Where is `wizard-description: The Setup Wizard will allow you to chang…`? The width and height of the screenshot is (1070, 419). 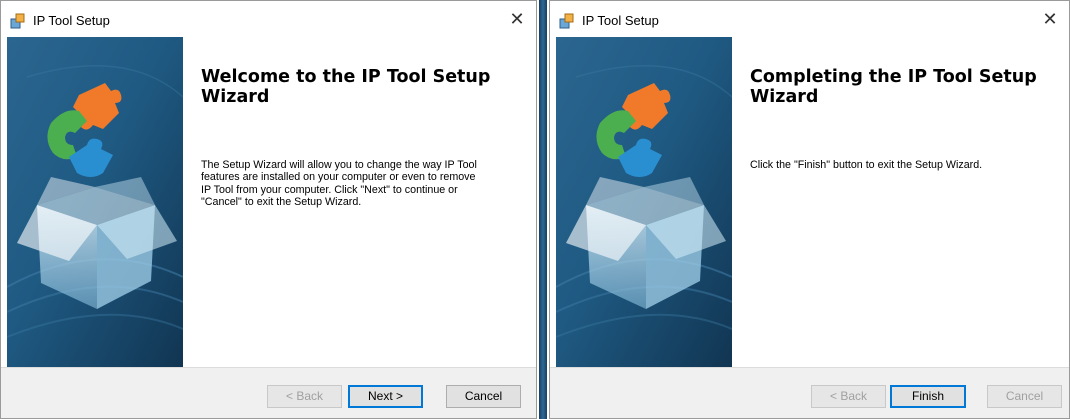
wizard-description: The Setup Wizard will allow you to chang… is located at coordinates (339, 184).